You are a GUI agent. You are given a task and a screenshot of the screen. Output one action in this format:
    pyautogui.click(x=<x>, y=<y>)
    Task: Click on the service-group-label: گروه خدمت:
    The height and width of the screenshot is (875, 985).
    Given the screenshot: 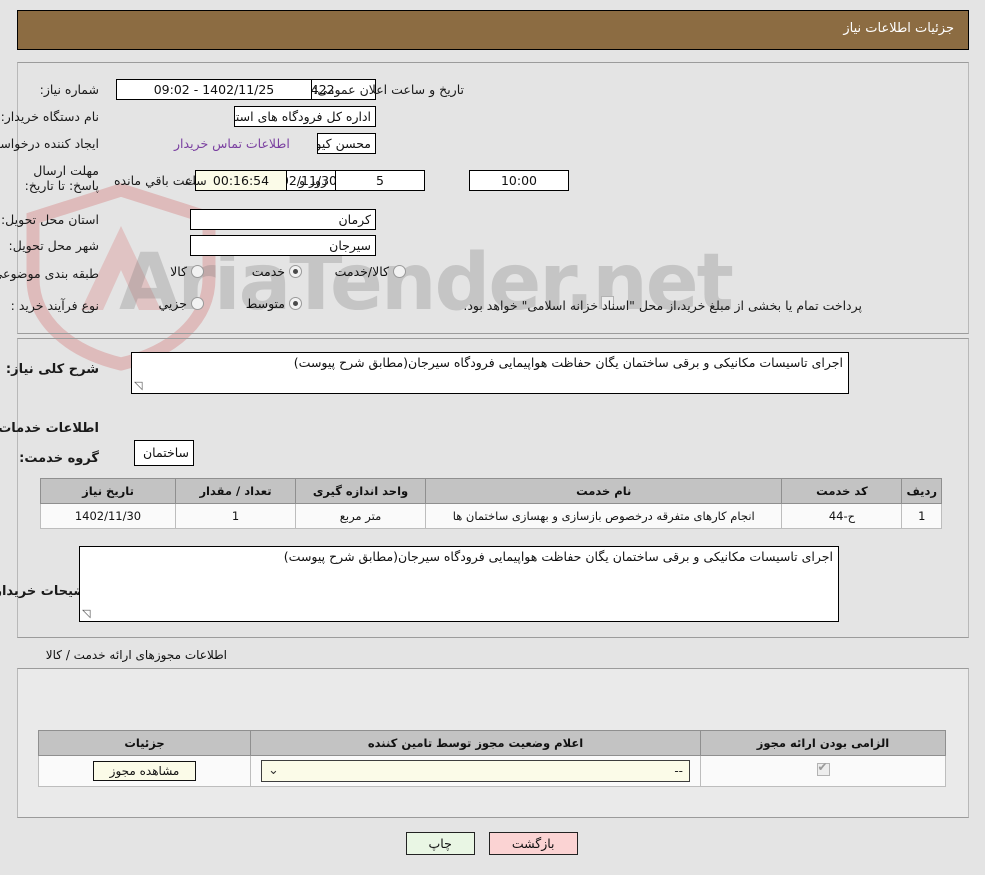 What is the action you would take?
    pyautogui.click(x=60, y=458)
    